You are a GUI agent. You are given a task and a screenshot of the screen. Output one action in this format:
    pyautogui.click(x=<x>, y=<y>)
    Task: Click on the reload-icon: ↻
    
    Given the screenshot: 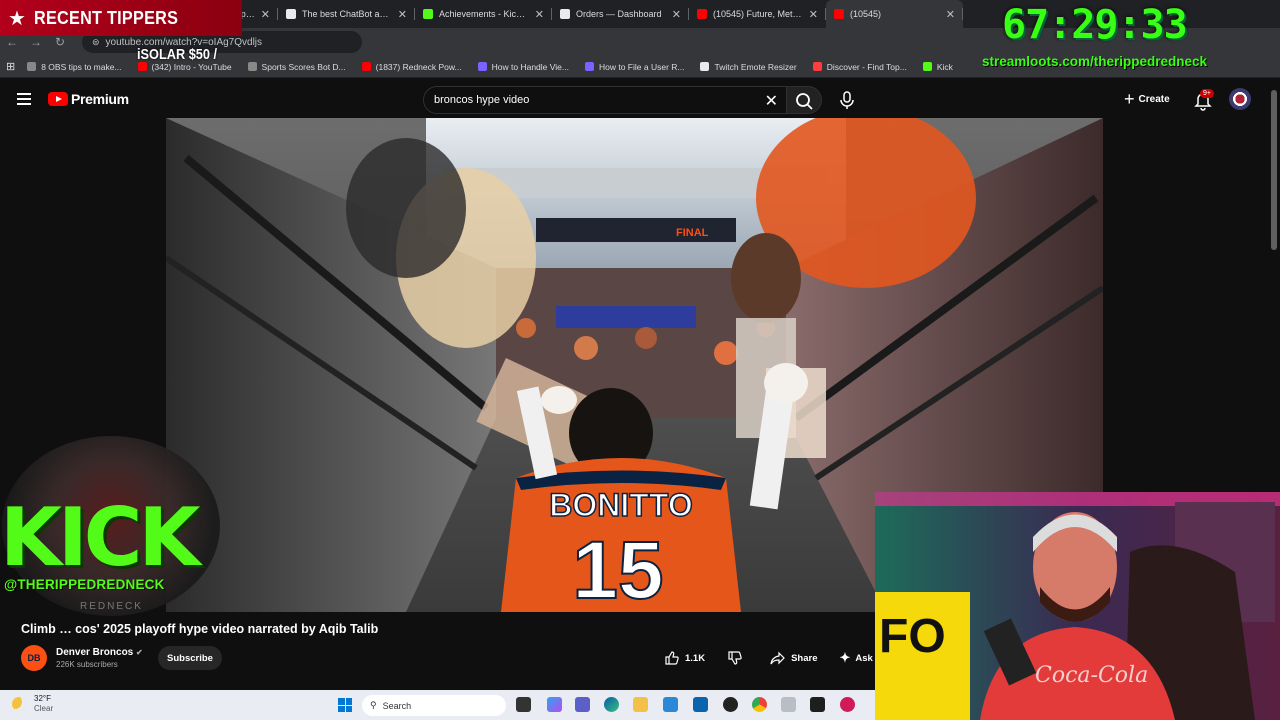 What is the action you would take?
    pyautogui.click(x=60, y=42)
    